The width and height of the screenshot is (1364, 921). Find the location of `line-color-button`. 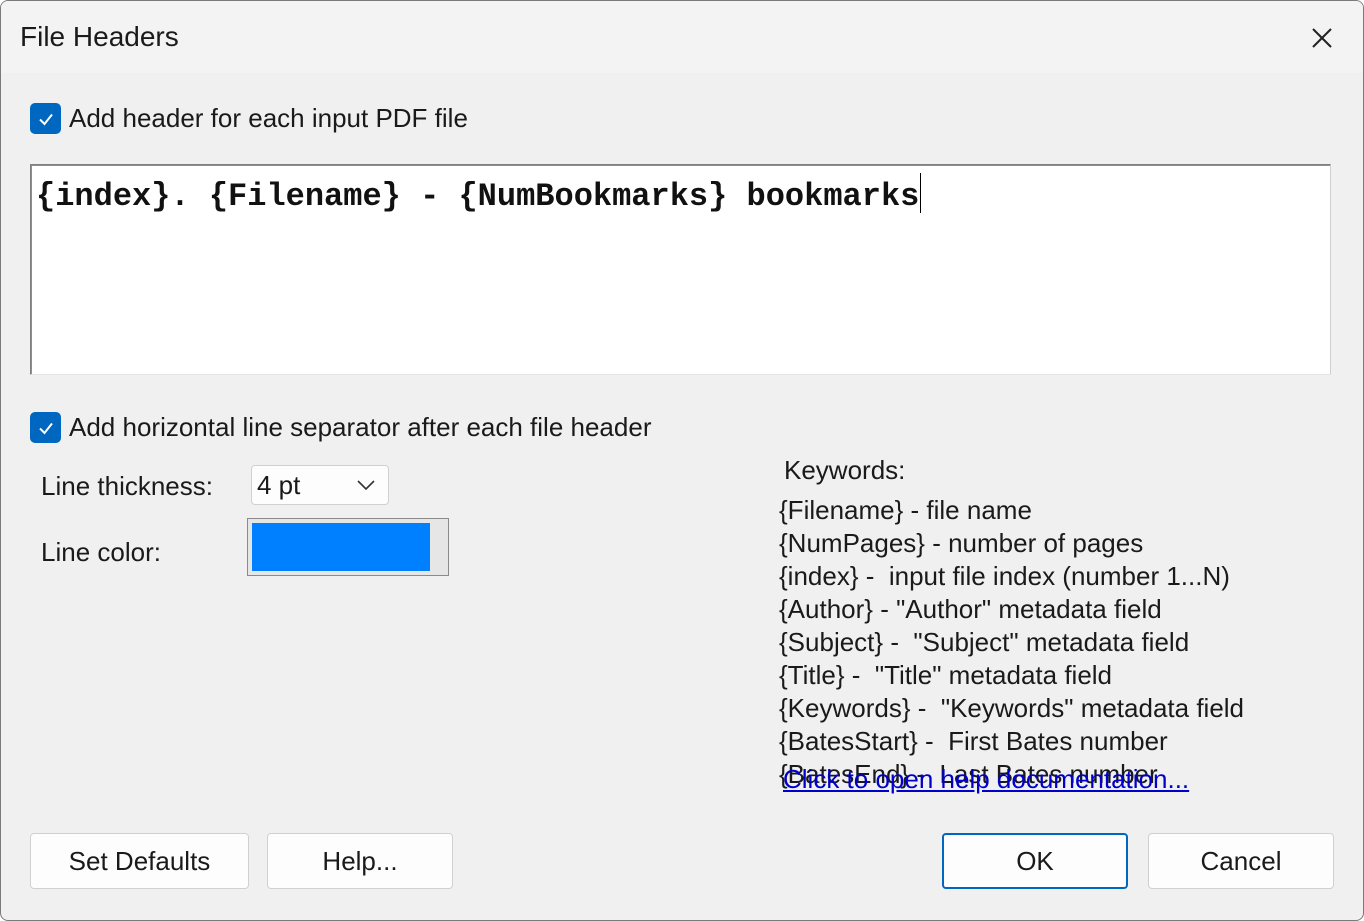

line-color-button is located at coordinates (348, 547).